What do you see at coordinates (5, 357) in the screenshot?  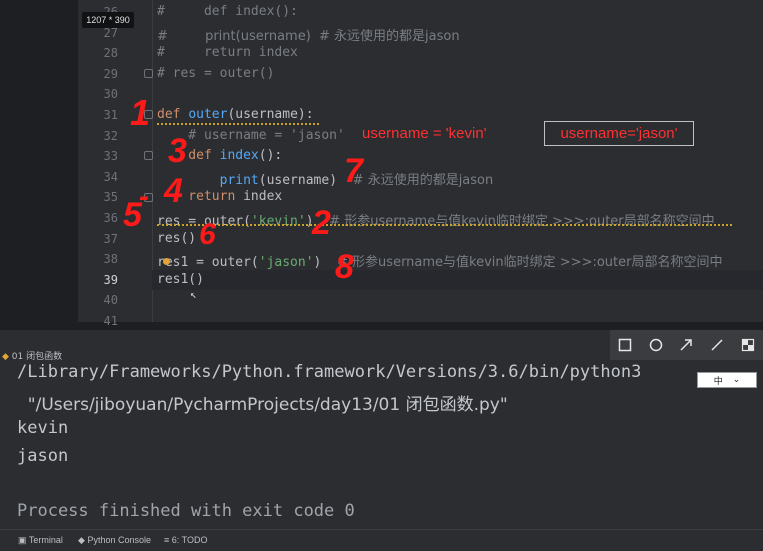 I see `python-run-icon: ◆` at bounding box center [5, 357].